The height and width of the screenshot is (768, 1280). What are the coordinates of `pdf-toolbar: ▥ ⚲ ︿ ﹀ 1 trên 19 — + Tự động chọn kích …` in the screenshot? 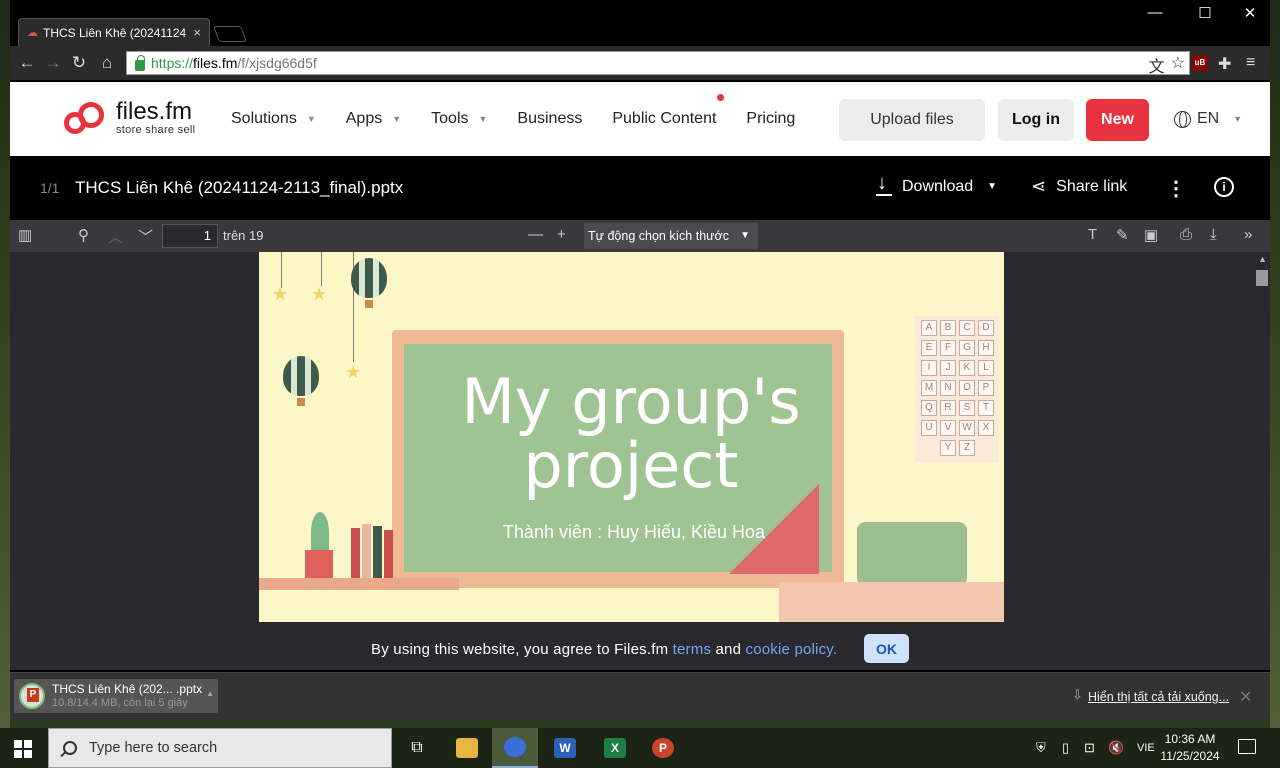 It's located at (640, 236).